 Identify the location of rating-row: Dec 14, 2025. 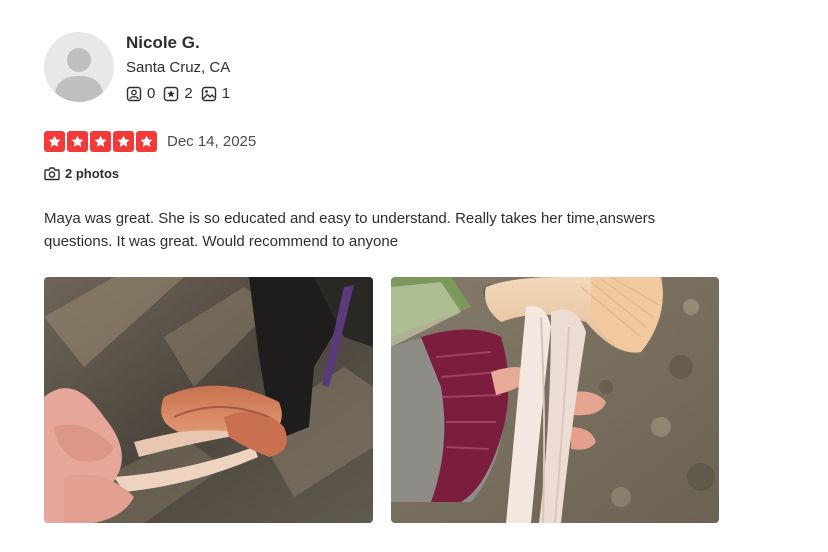
(150, 141).